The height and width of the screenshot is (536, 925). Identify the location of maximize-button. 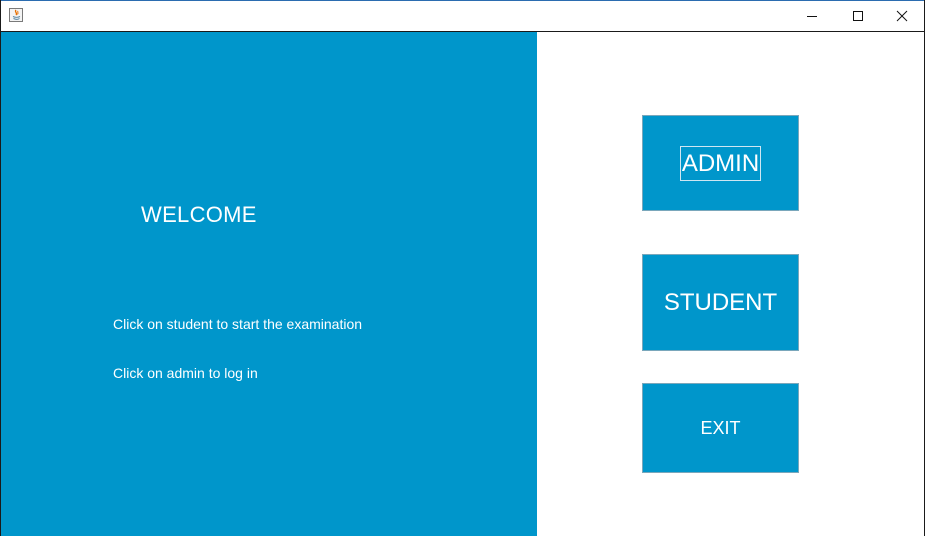
(858, 16).